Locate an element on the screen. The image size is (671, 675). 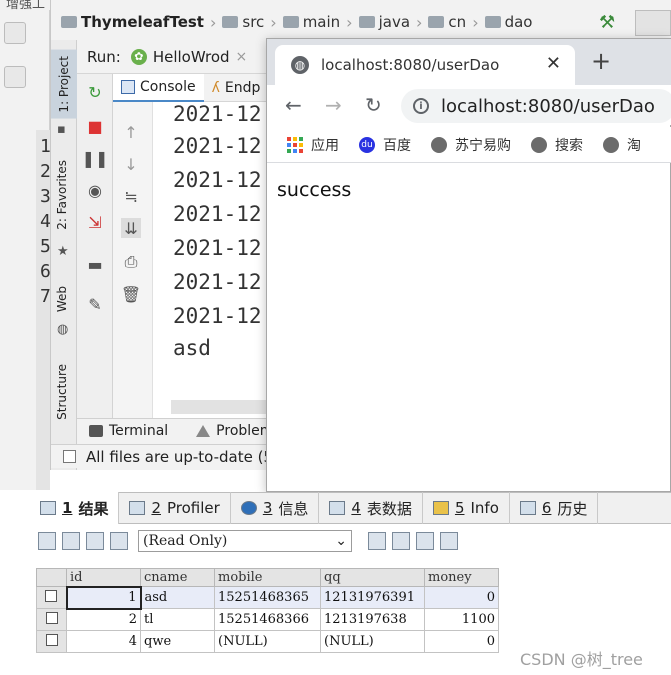
export-icon is located at coordinates (47, 541).